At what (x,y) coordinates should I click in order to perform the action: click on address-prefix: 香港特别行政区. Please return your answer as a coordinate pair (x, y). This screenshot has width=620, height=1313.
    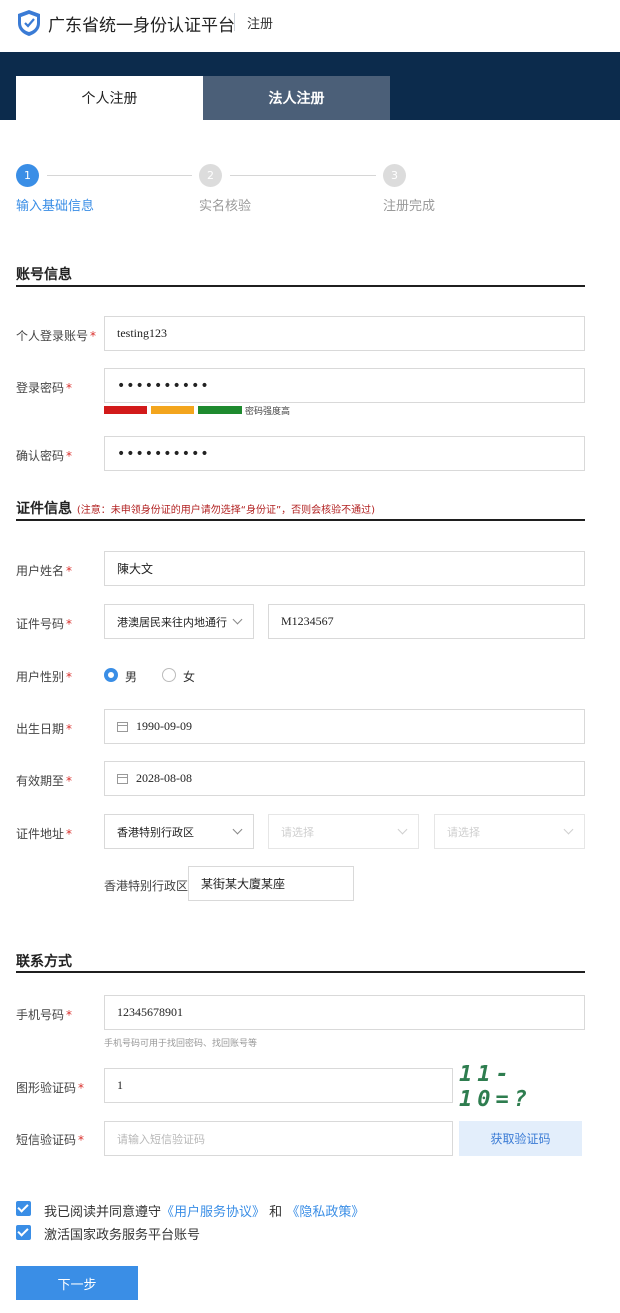
    Looking at the image, I should click on (146, 886).